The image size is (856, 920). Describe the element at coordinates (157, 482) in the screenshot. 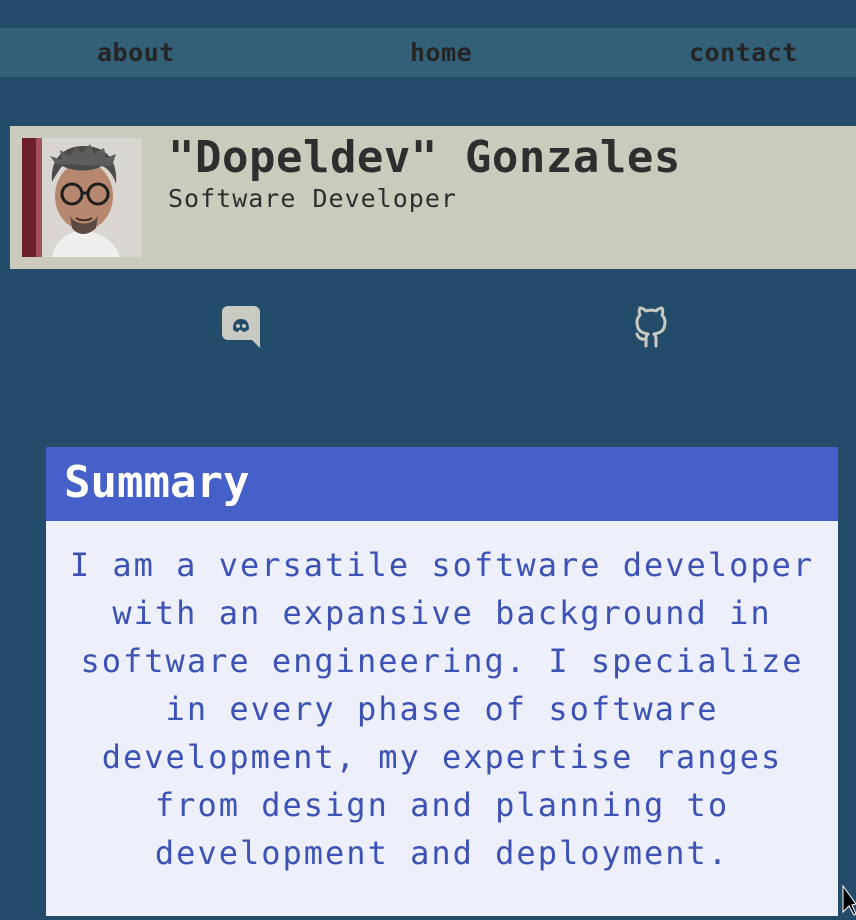

I see `summary-title: Summary` at that location.